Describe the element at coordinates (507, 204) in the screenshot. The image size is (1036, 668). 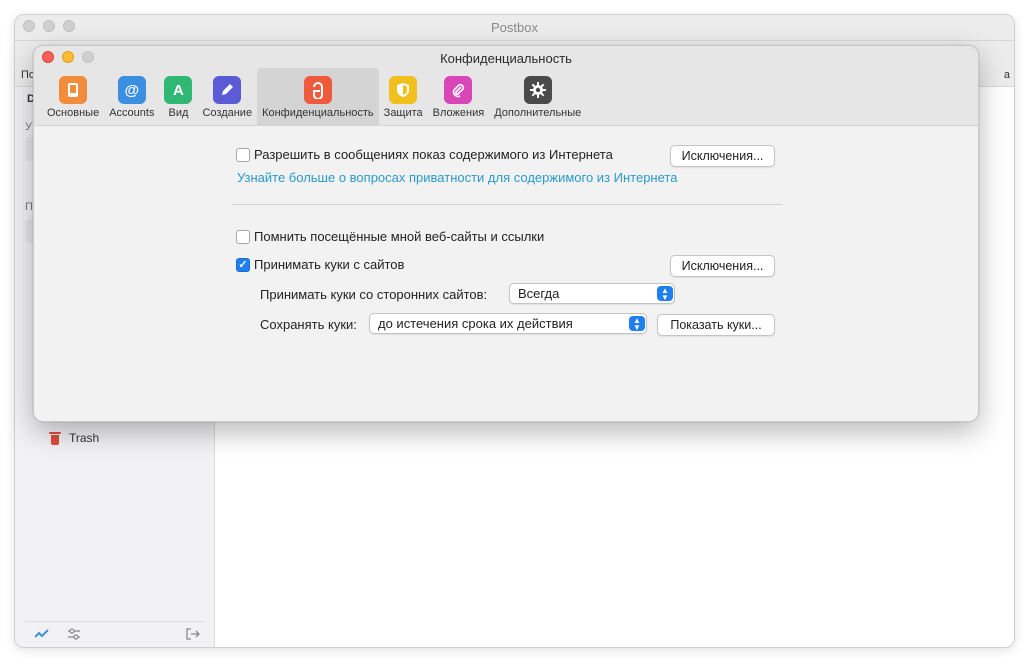
I see `section-divider` at that location.